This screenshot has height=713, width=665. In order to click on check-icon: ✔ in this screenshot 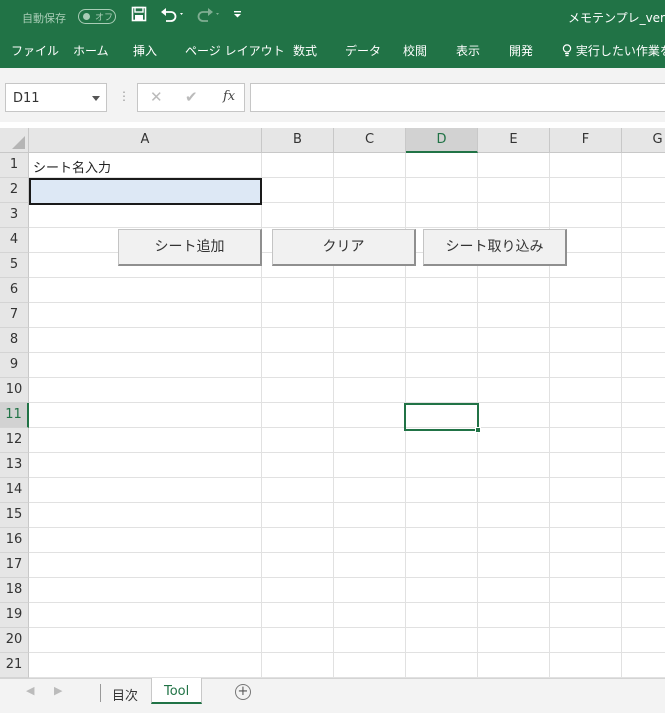, I will do `click(191, 97)`.